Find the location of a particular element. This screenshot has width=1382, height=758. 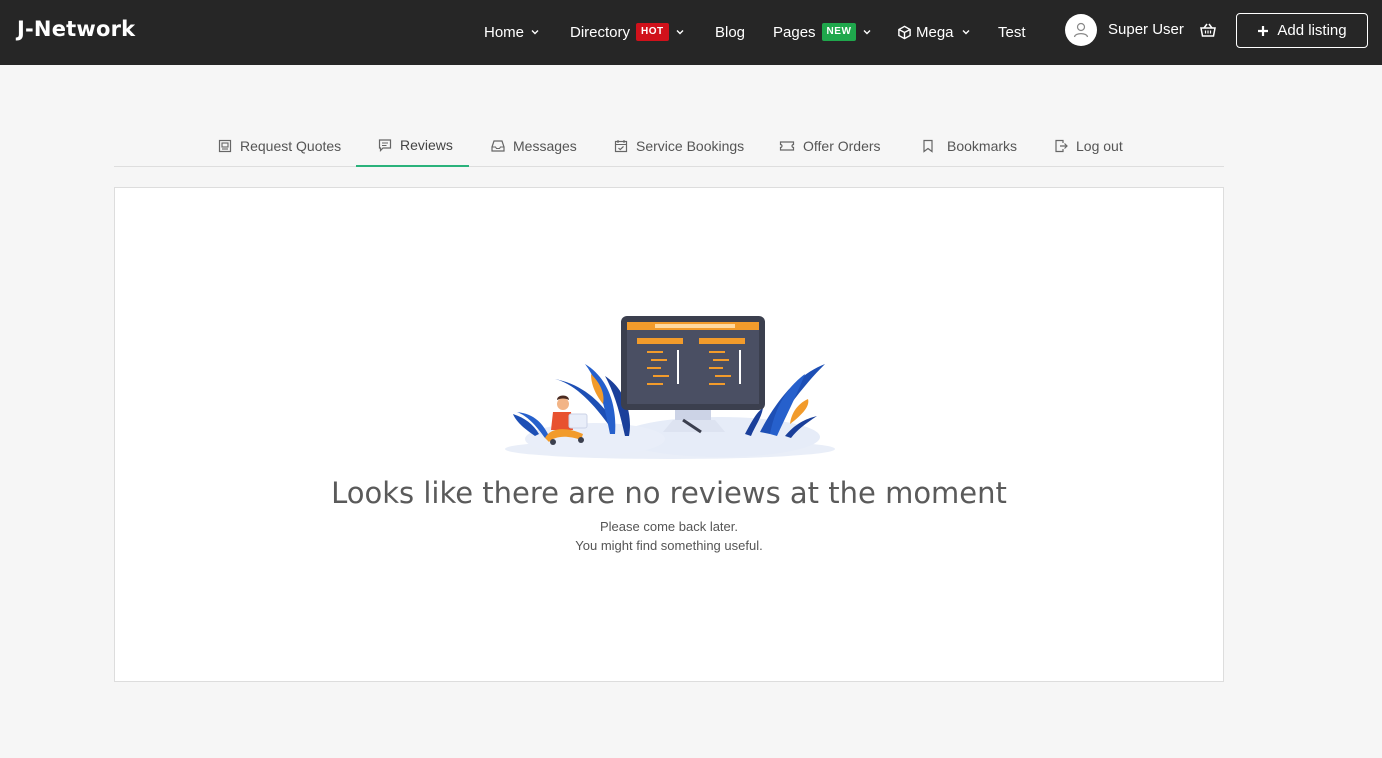

nav-test: Test is located at coordinates (1012, 32).